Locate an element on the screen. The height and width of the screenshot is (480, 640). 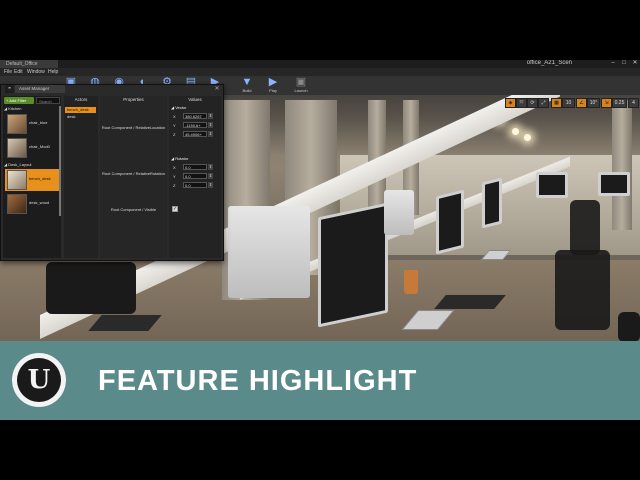
group-header: ◢ Desk_Layout is located at coordinates (32, 165).